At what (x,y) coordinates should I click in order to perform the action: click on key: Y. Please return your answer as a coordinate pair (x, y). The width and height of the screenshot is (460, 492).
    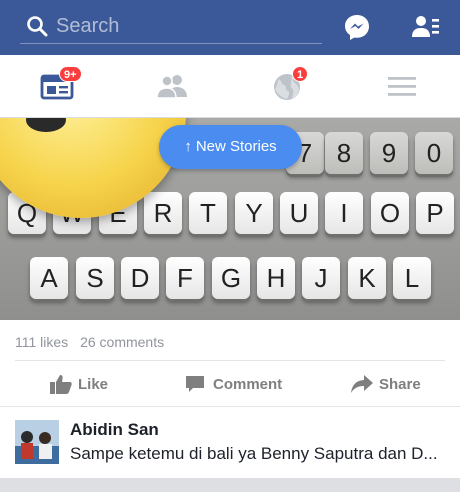
    Looking at the image, I should click on (254, 213).